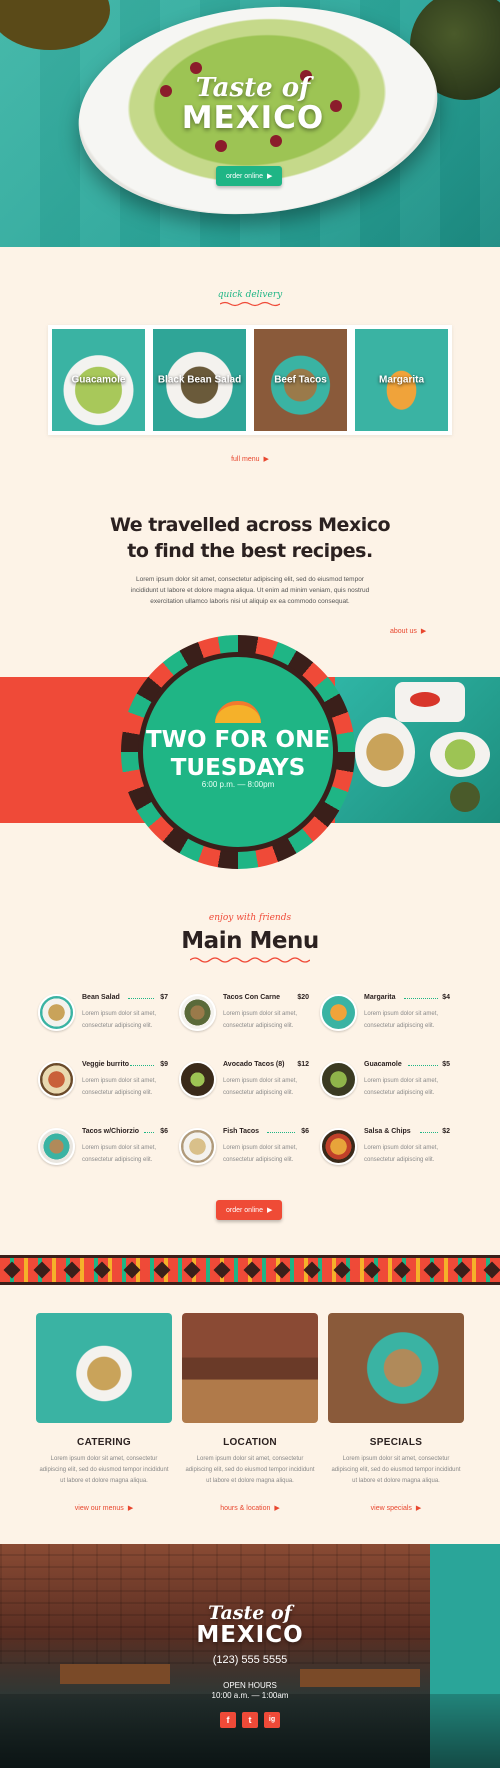 The height and width of the screenshot is (1768, 500). What do you see at coordinates (249, 1209) in the screenshot?
I see `menu-order-online-button: order online ▶` at bounding box center [249, 1209].